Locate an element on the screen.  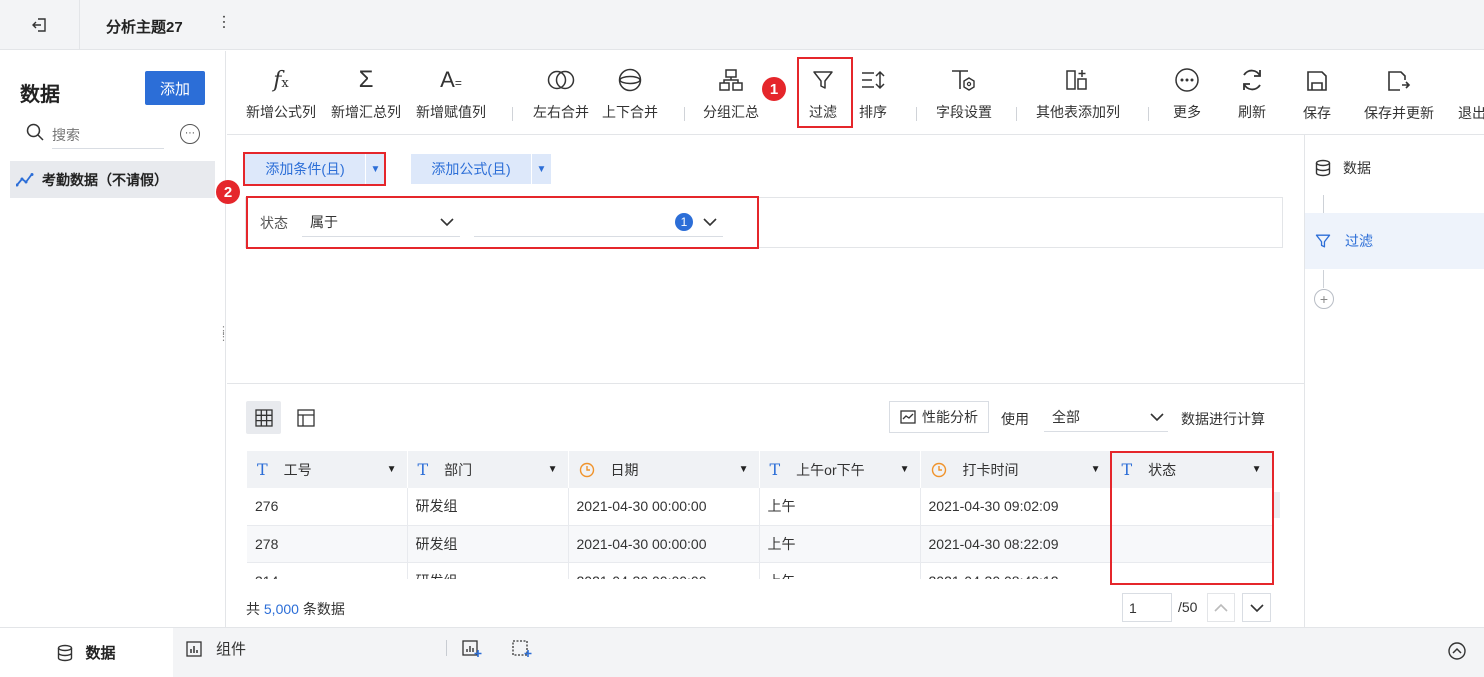
add-chart-icon is located at coordinates (472, 648).